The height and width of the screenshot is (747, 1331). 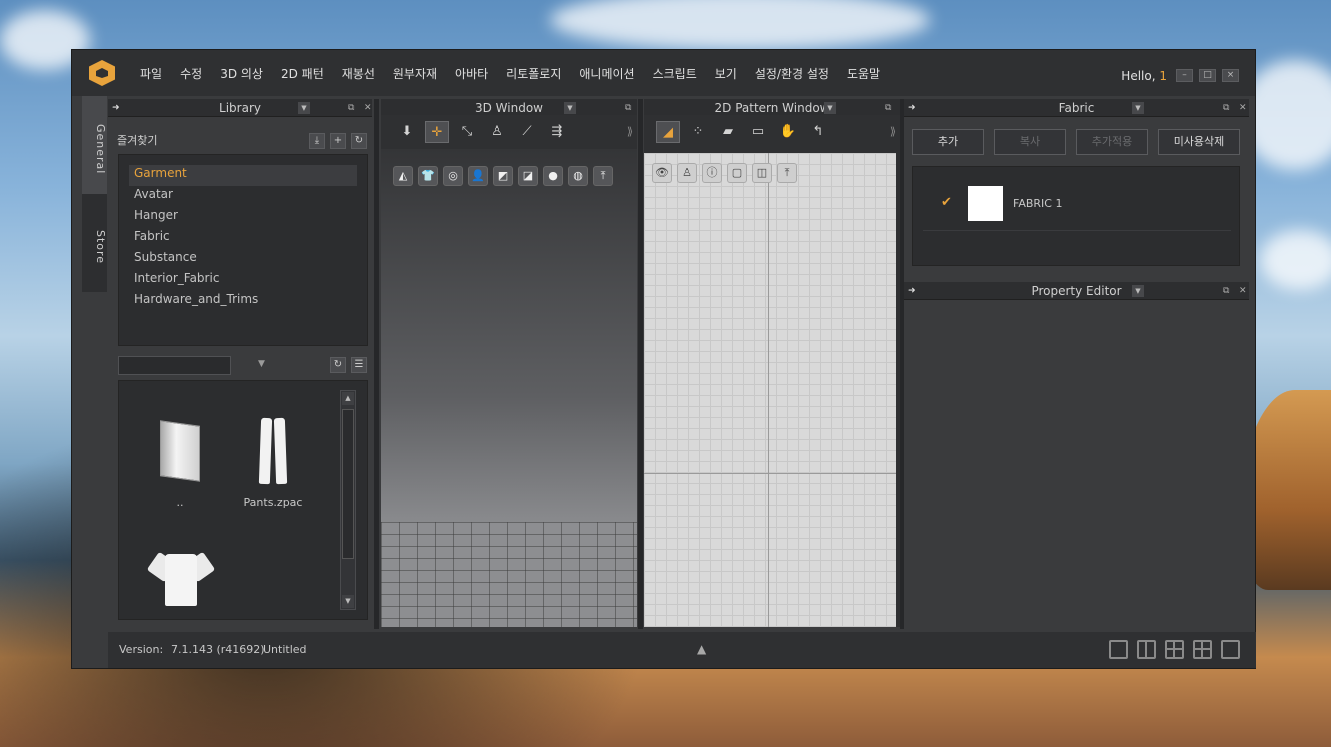 What do you see at coordinates (359, 365) in the screenshot?
I see `list-view-icon: ☰` at bounding box center [359, 365].